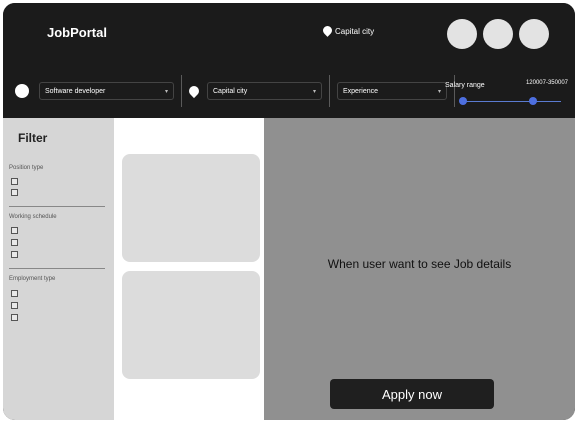 This screenshot has width=578, height=428. I want to click on filter-group-employment-type: Employment type, so click(32, 279).